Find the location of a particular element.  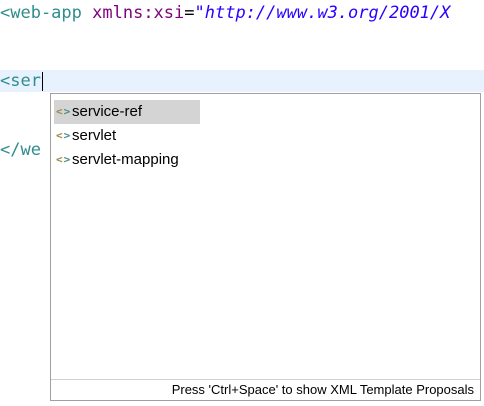

equals-sign: = is located at coordinates (189, 13).